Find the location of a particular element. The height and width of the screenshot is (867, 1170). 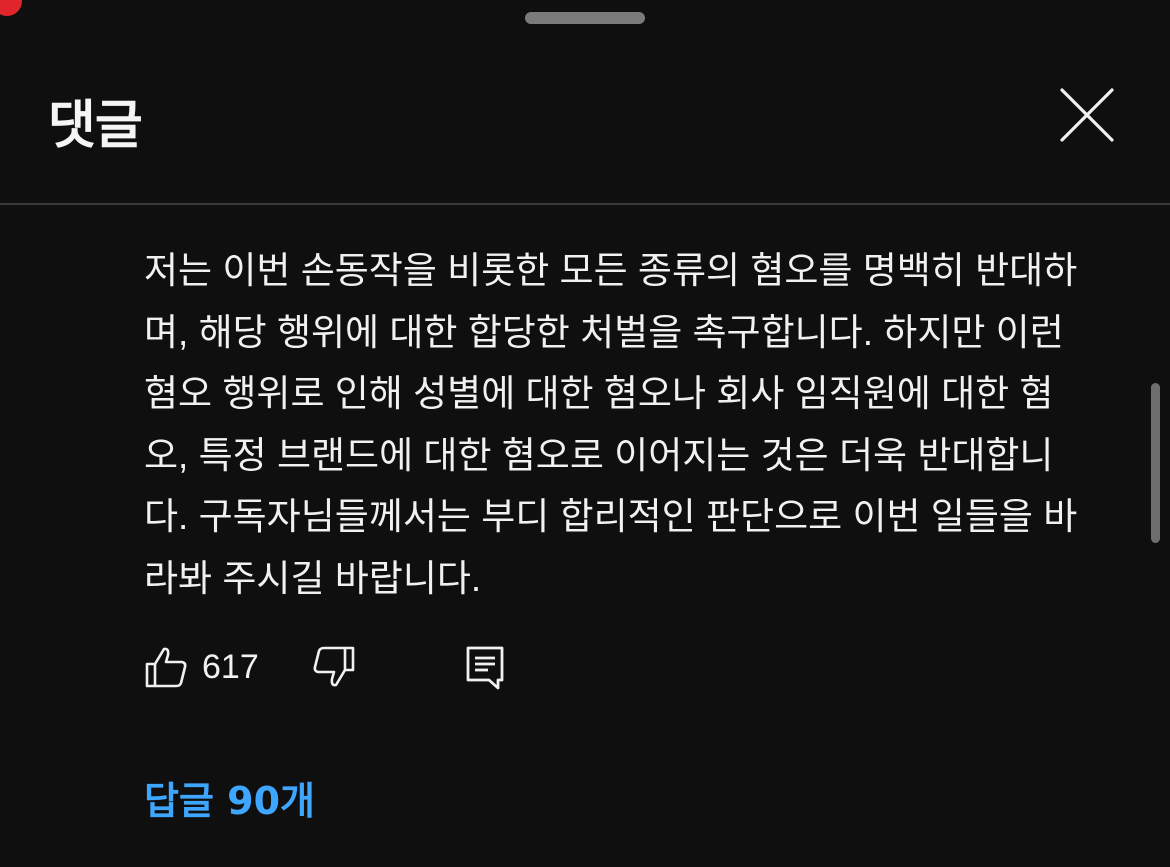

comment-action-bar: 617 is located at coordinates (344, 667).